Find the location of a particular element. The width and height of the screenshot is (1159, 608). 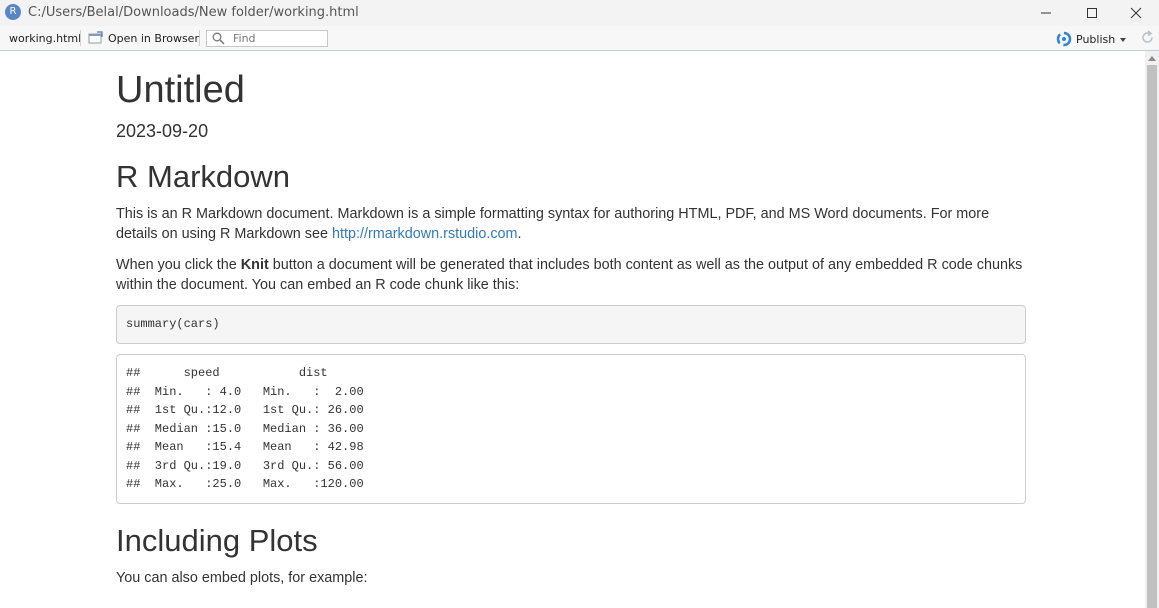

open-browser-icon is located at coordinates (95, 37).